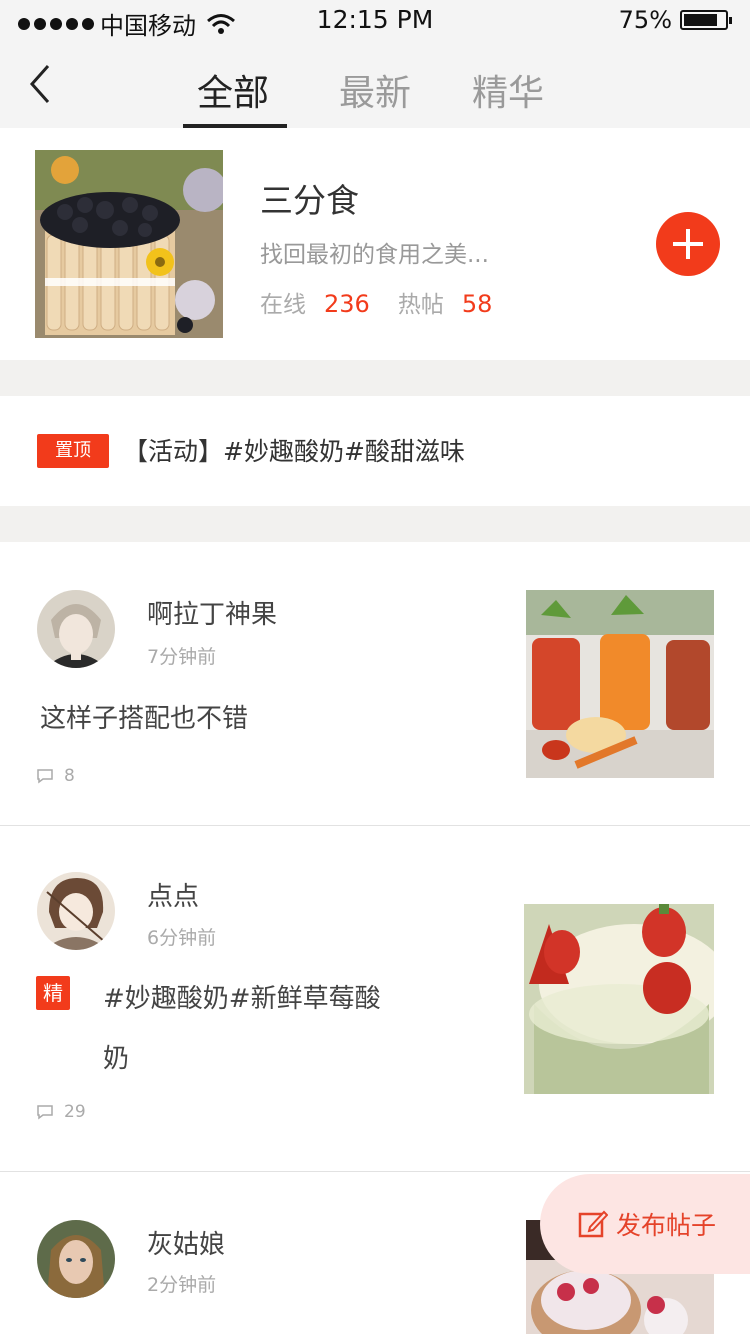 This screenshot has height=1334, width=750. What do you see at coordinates (61, 1112) in the screenshot?
I see `comment-count: 29` at bounding box center [61, 1112].